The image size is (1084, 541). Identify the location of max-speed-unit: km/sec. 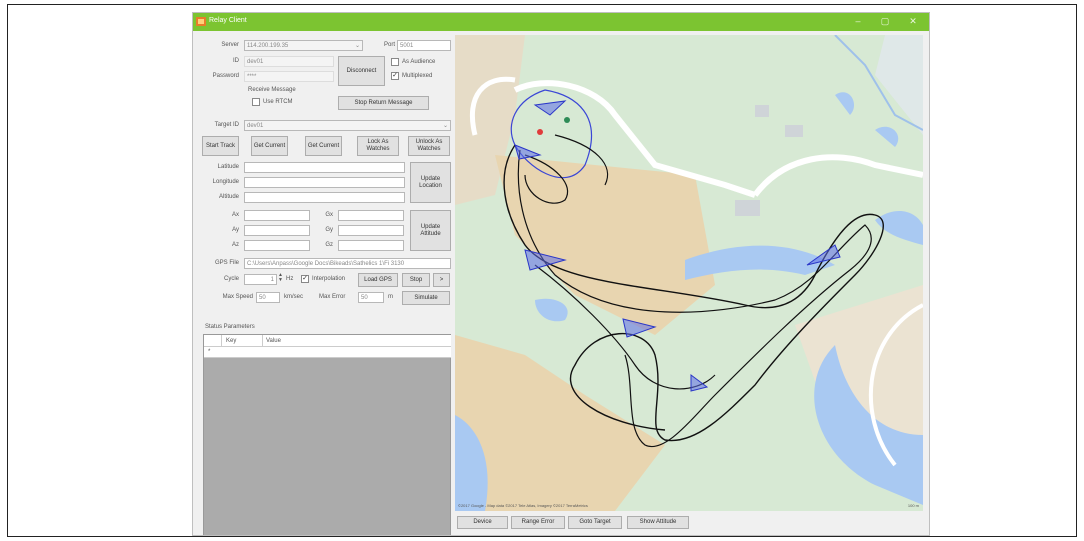
(294, 297).